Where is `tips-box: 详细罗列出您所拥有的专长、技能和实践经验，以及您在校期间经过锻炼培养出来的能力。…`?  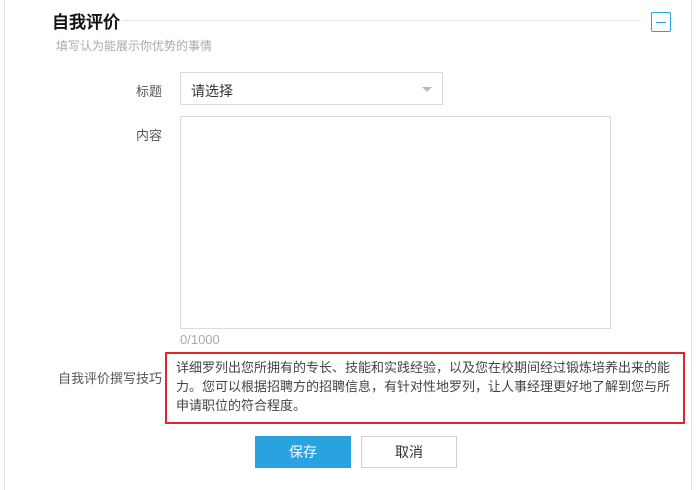 tips-box: 详细罗列出您所拥有的专长、技能和实践经验，以及您在校期间经过锻炼培养出来的能力。… is located at coordinates (425, 388).